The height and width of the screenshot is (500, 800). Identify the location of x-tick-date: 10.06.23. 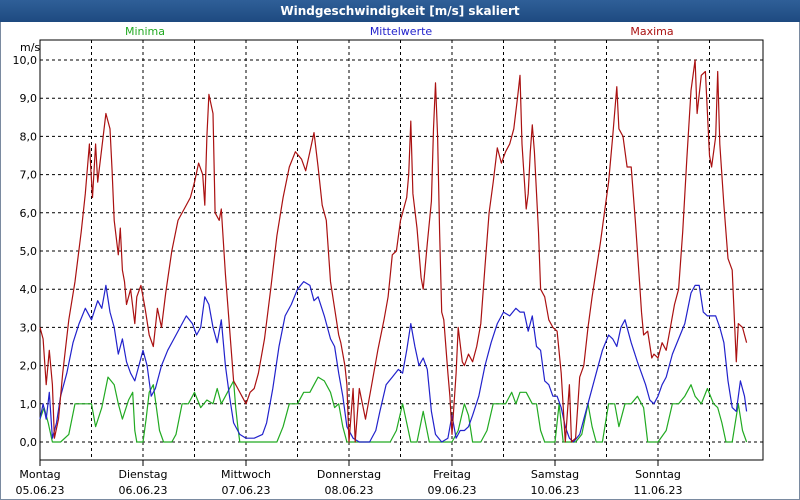
(555, 490).